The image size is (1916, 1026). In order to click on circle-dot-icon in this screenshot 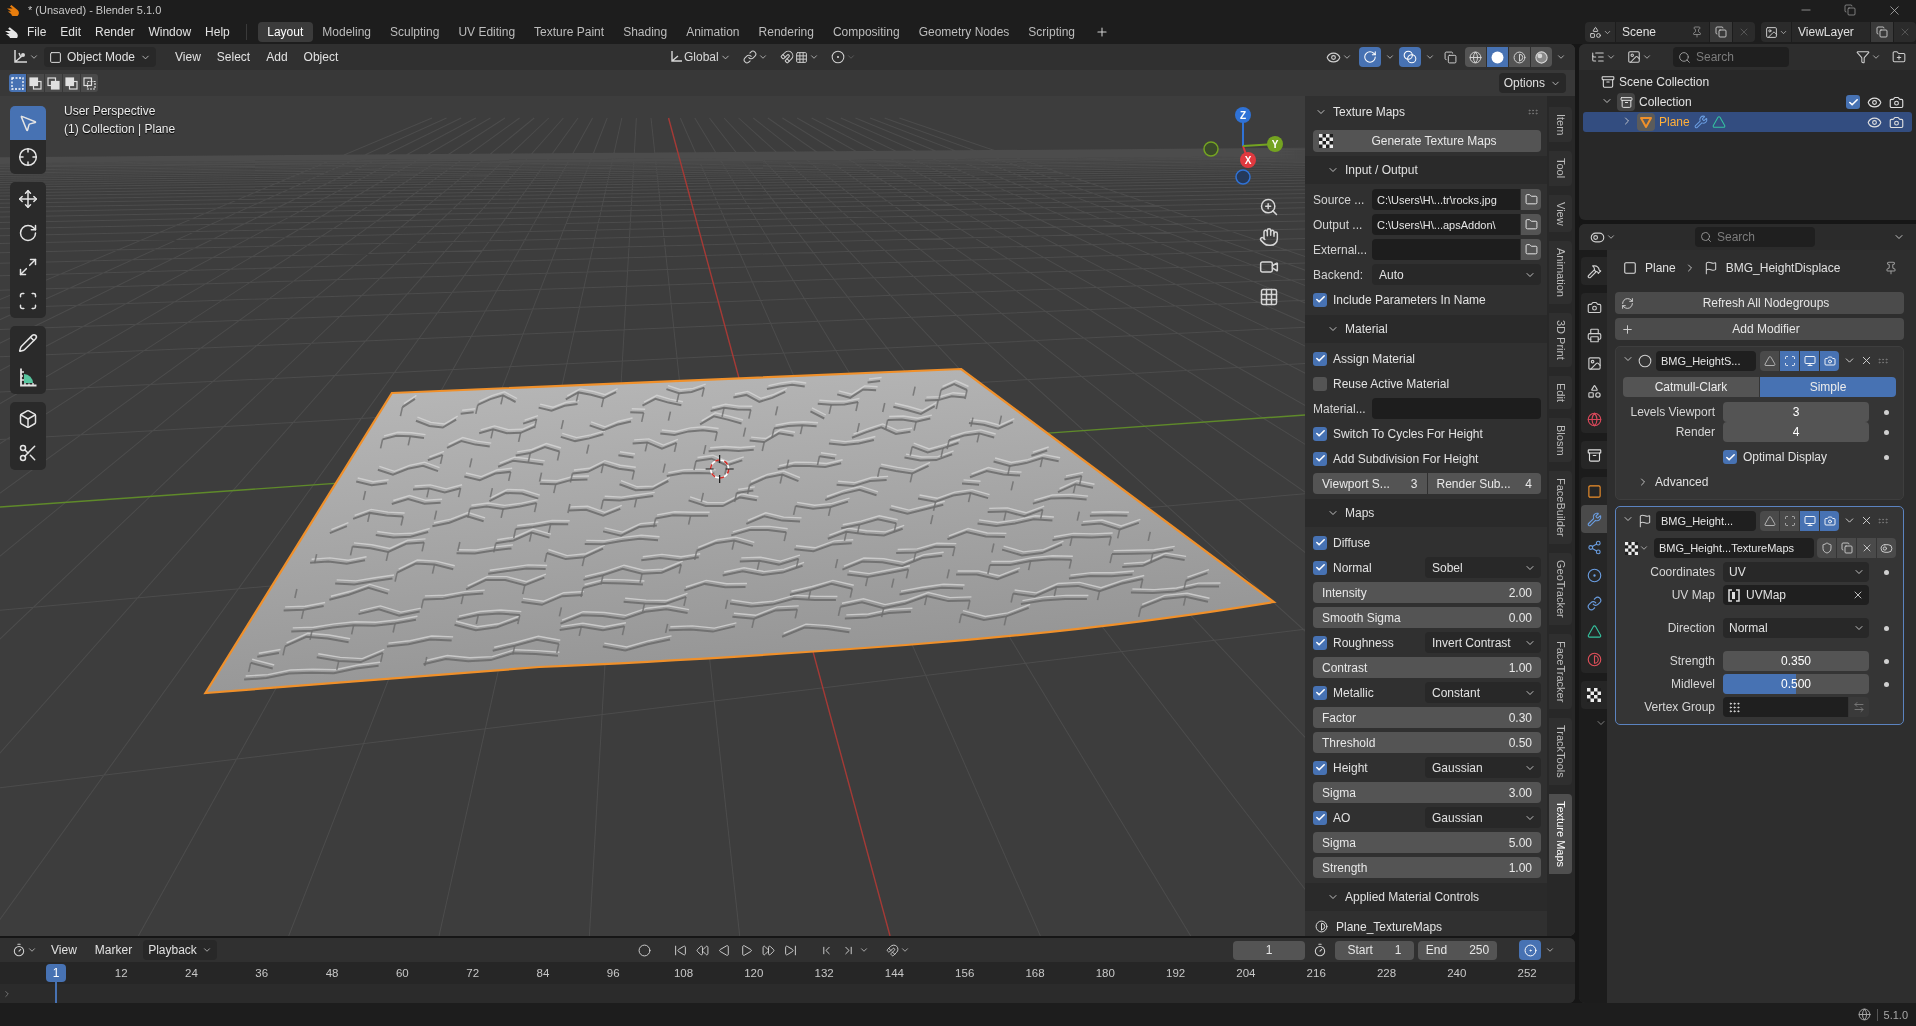, I will do `click(837, 57)`.